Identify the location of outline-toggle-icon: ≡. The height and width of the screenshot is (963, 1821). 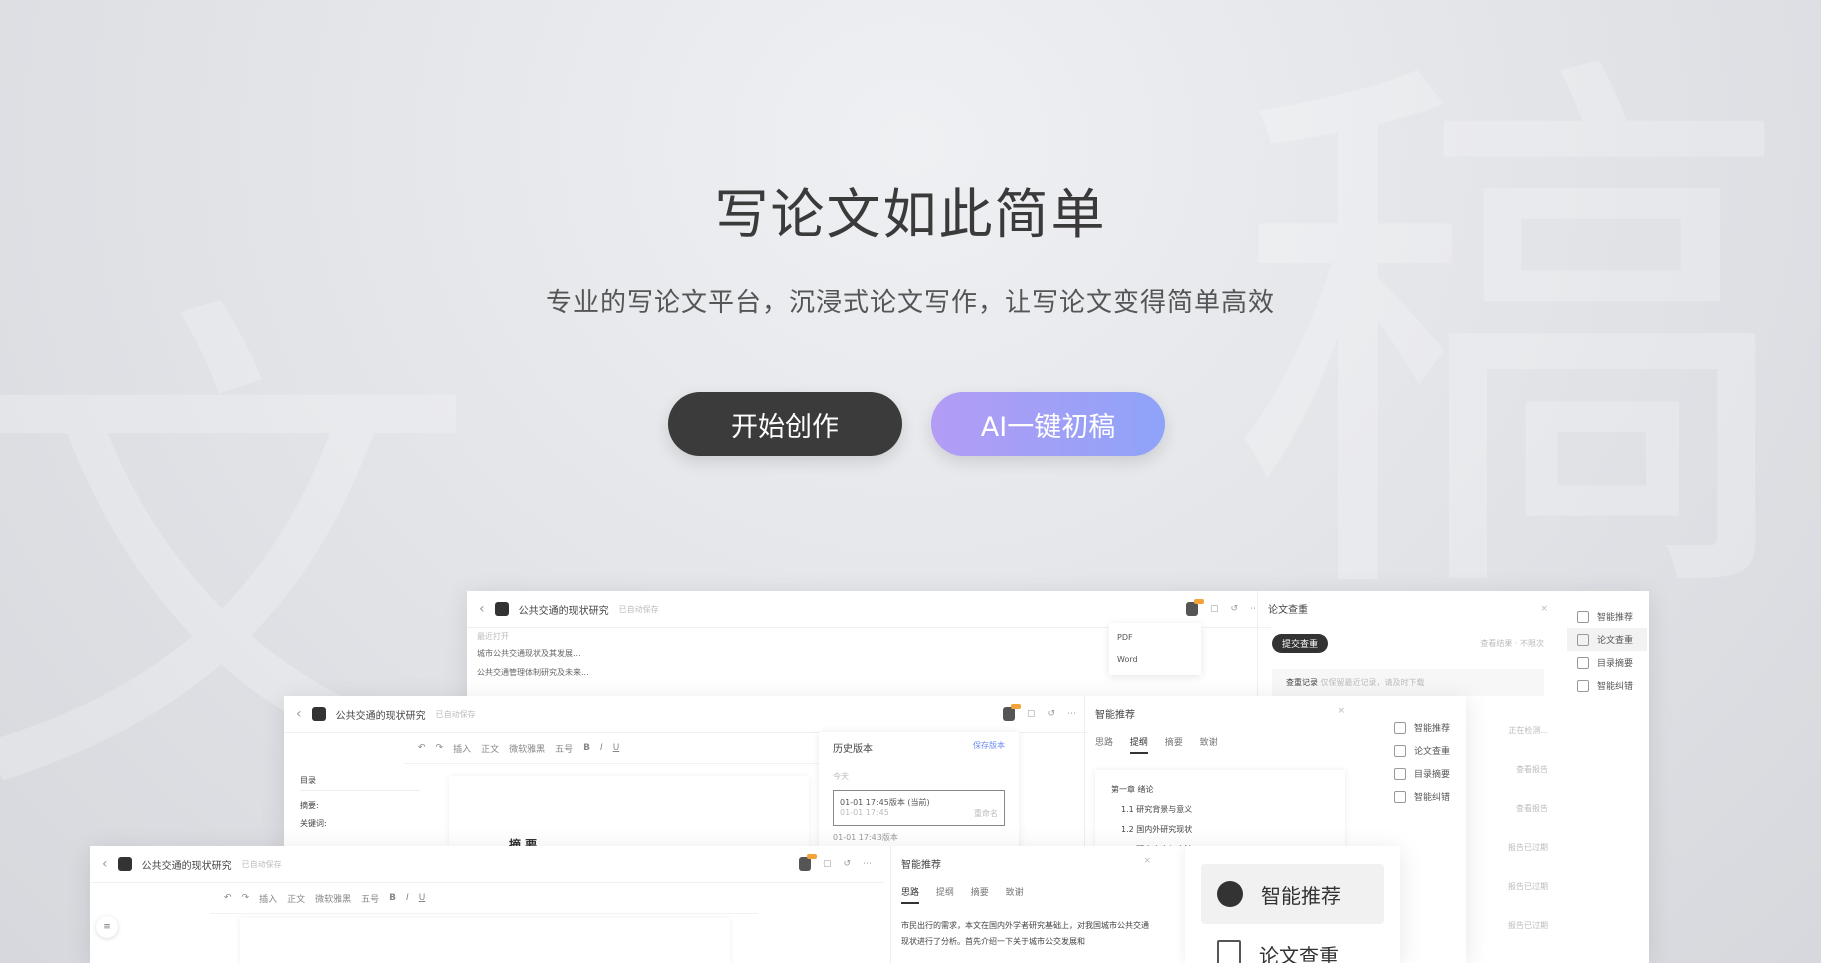
(107, 927).